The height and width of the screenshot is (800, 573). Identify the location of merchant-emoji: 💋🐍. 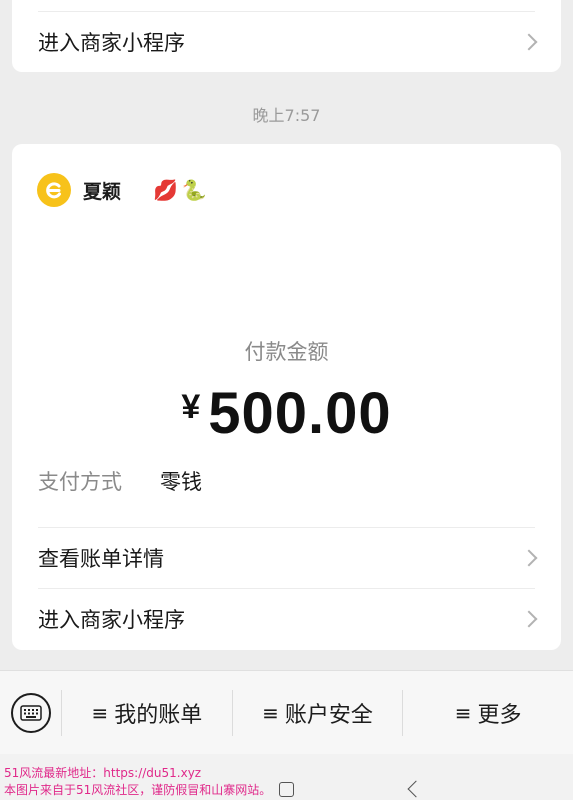
(182, 190).